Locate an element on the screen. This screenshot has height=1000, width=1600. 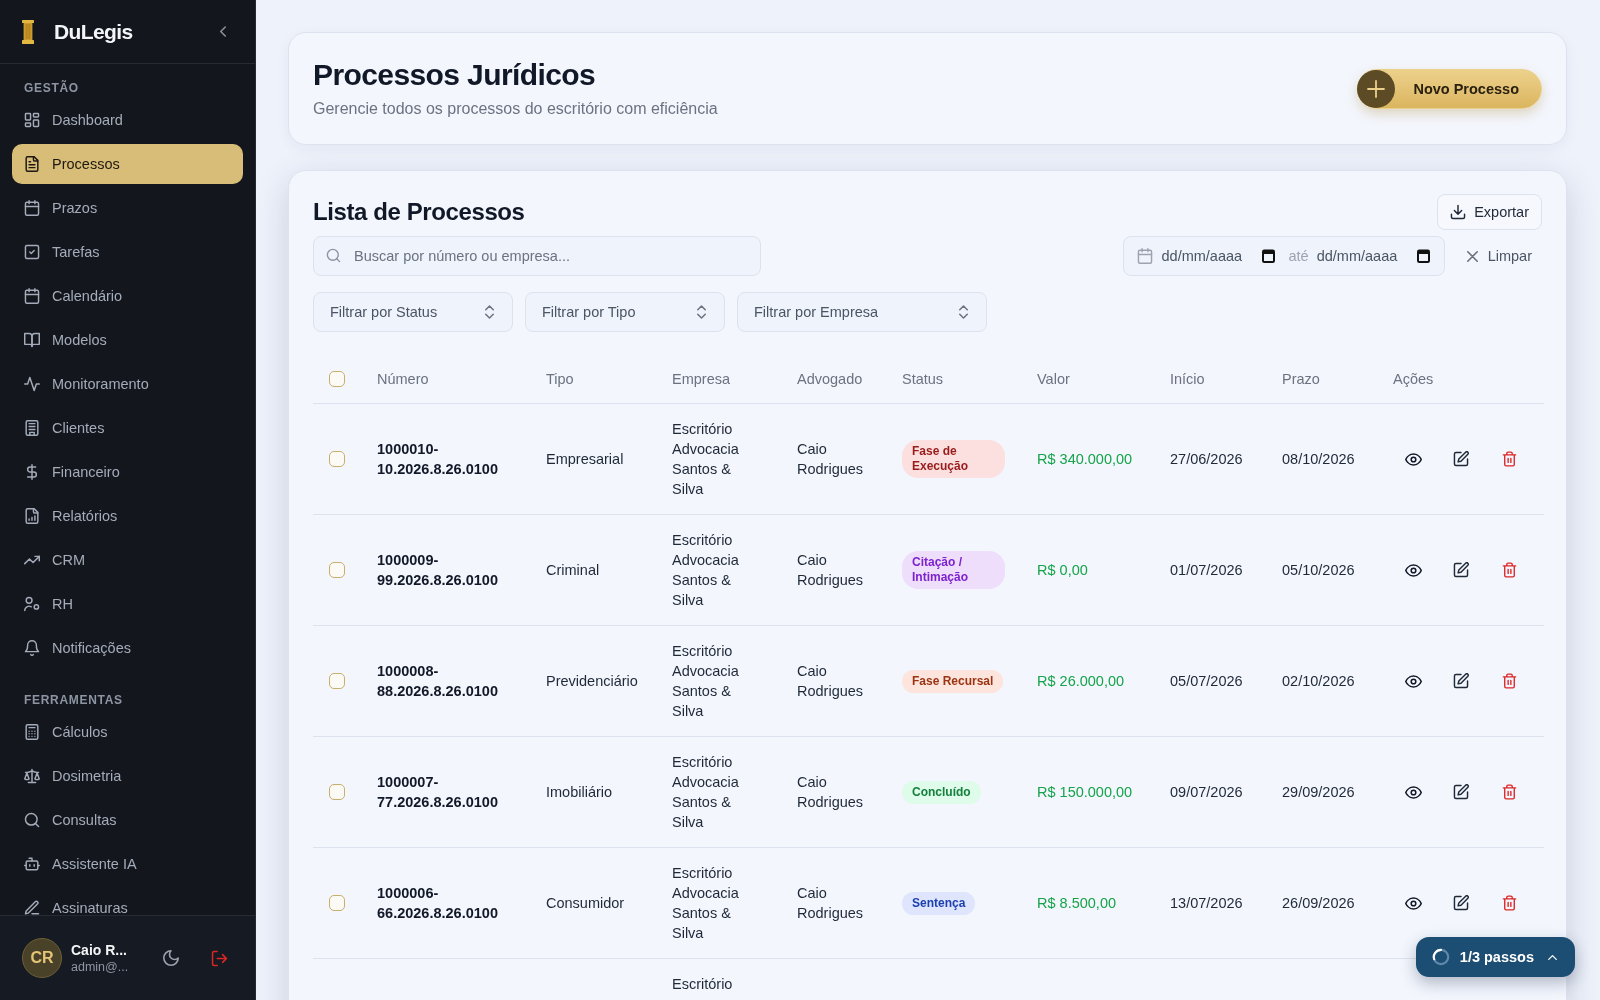
pillar-icon is located at coordinates (28, 31).